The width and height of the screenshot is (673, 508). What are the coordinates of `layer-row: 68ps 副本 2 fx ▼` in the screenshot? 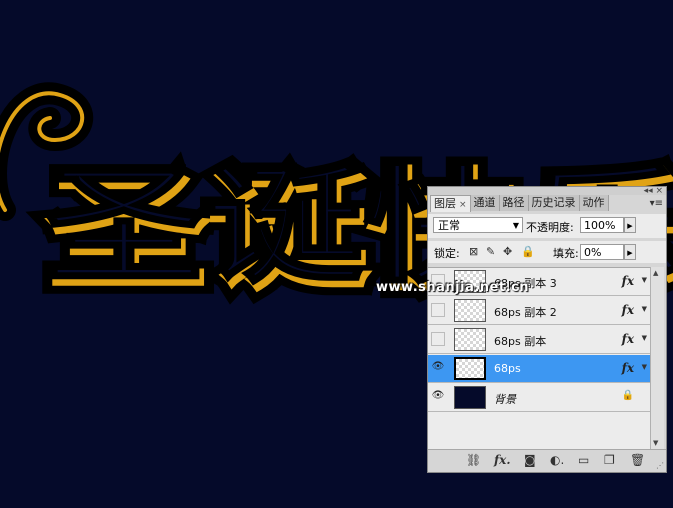 It's located at (539, 311).